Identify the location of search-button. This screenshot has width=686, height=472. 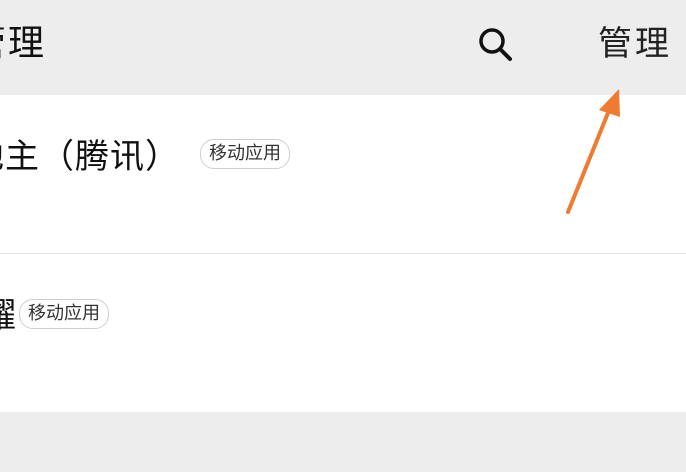
(495, 45).